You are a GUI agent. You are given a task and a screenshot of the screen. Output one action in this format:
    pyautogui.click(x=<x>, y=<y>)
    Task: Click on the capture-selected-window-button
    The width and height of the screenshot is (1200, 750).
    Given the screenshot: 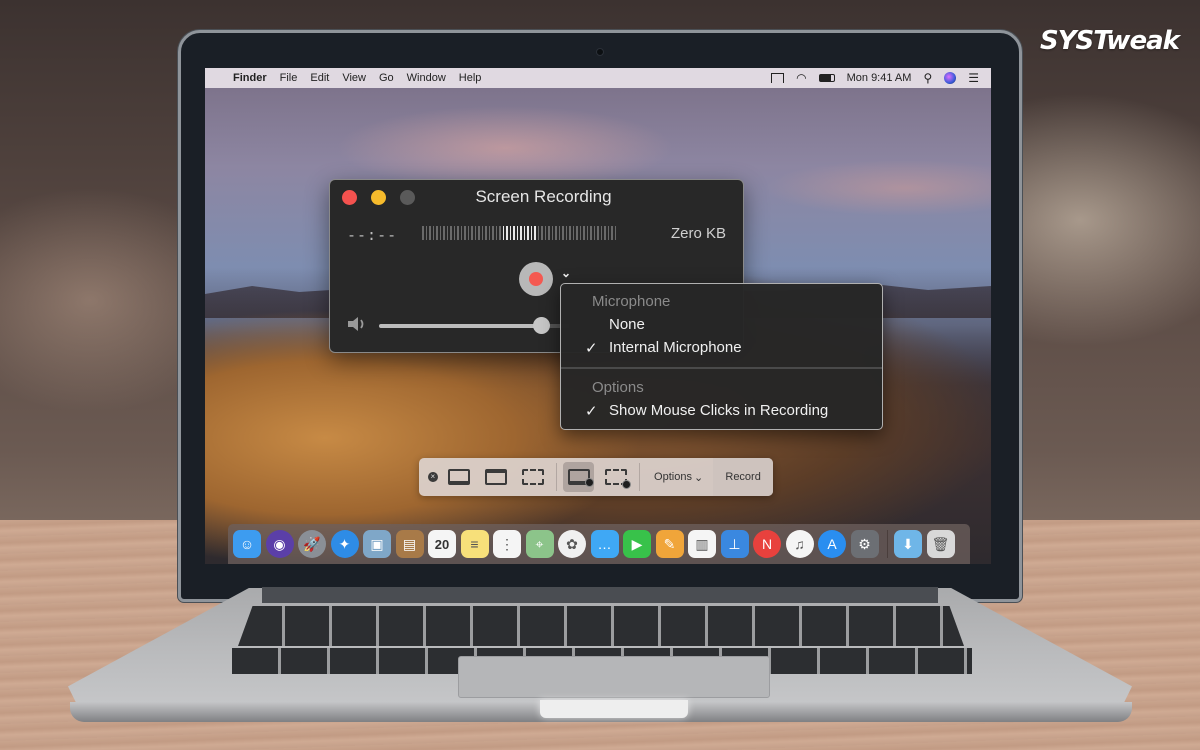 What is the action you would take?
    pyautogui.click(x=496, y=477)
    